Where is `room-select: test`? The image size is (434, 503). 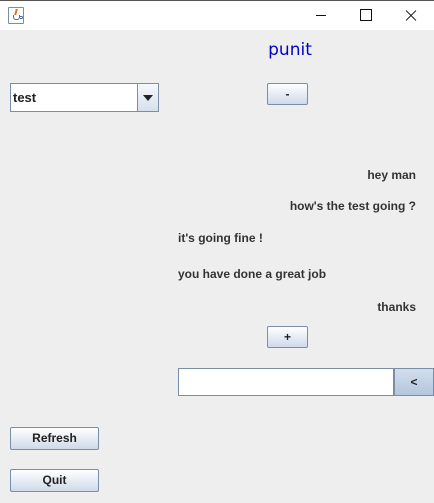
room-select: test is located at coordinates (84, 97).